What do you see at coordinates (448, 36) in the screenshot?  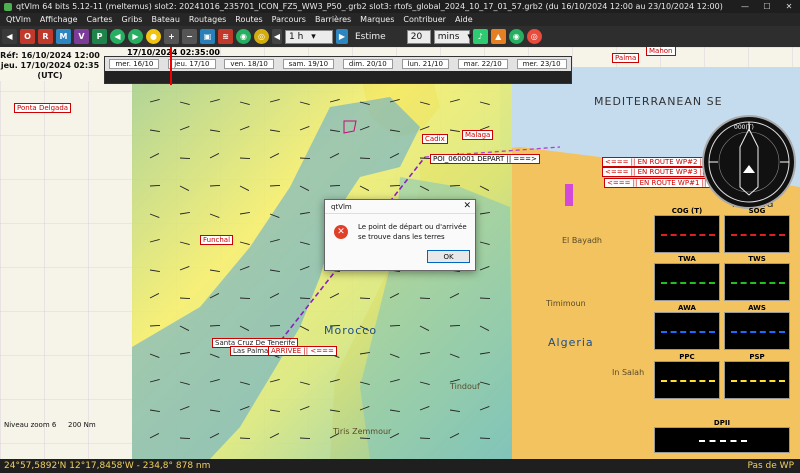 I see `unit-value: mins` at bounding box center [448, 36].